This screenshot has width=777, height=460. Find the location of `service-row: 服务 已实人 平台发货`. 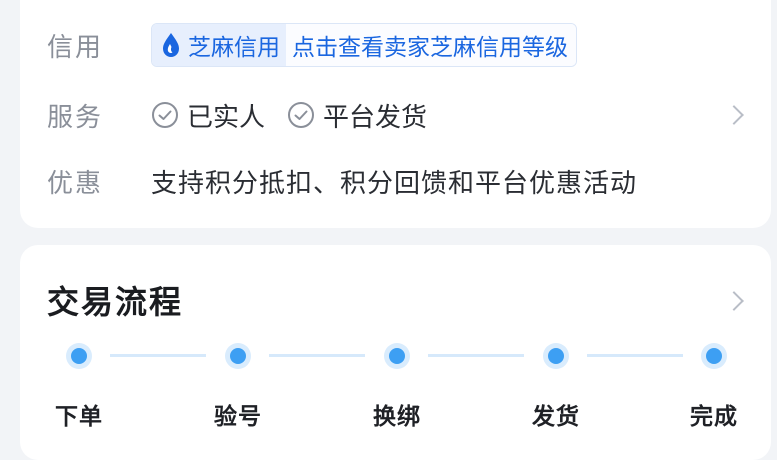

service-row: 服务 已实人 平台发货 is located at coordinates (409, 115).